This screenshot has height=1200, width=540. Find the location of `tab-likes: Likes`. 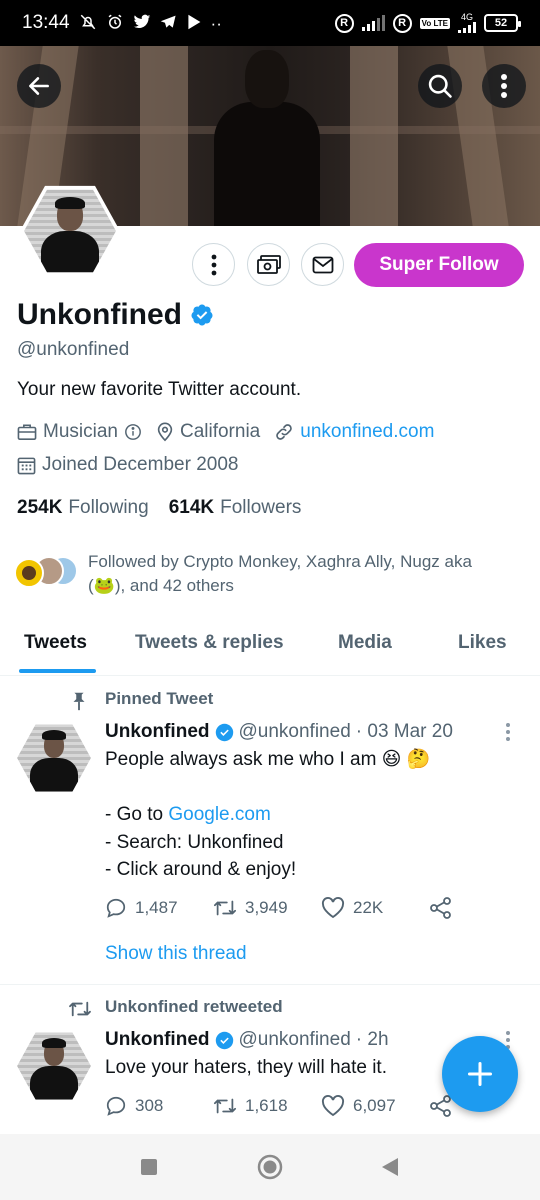

tab-likes: Likes is located at coordinates (482, 643).